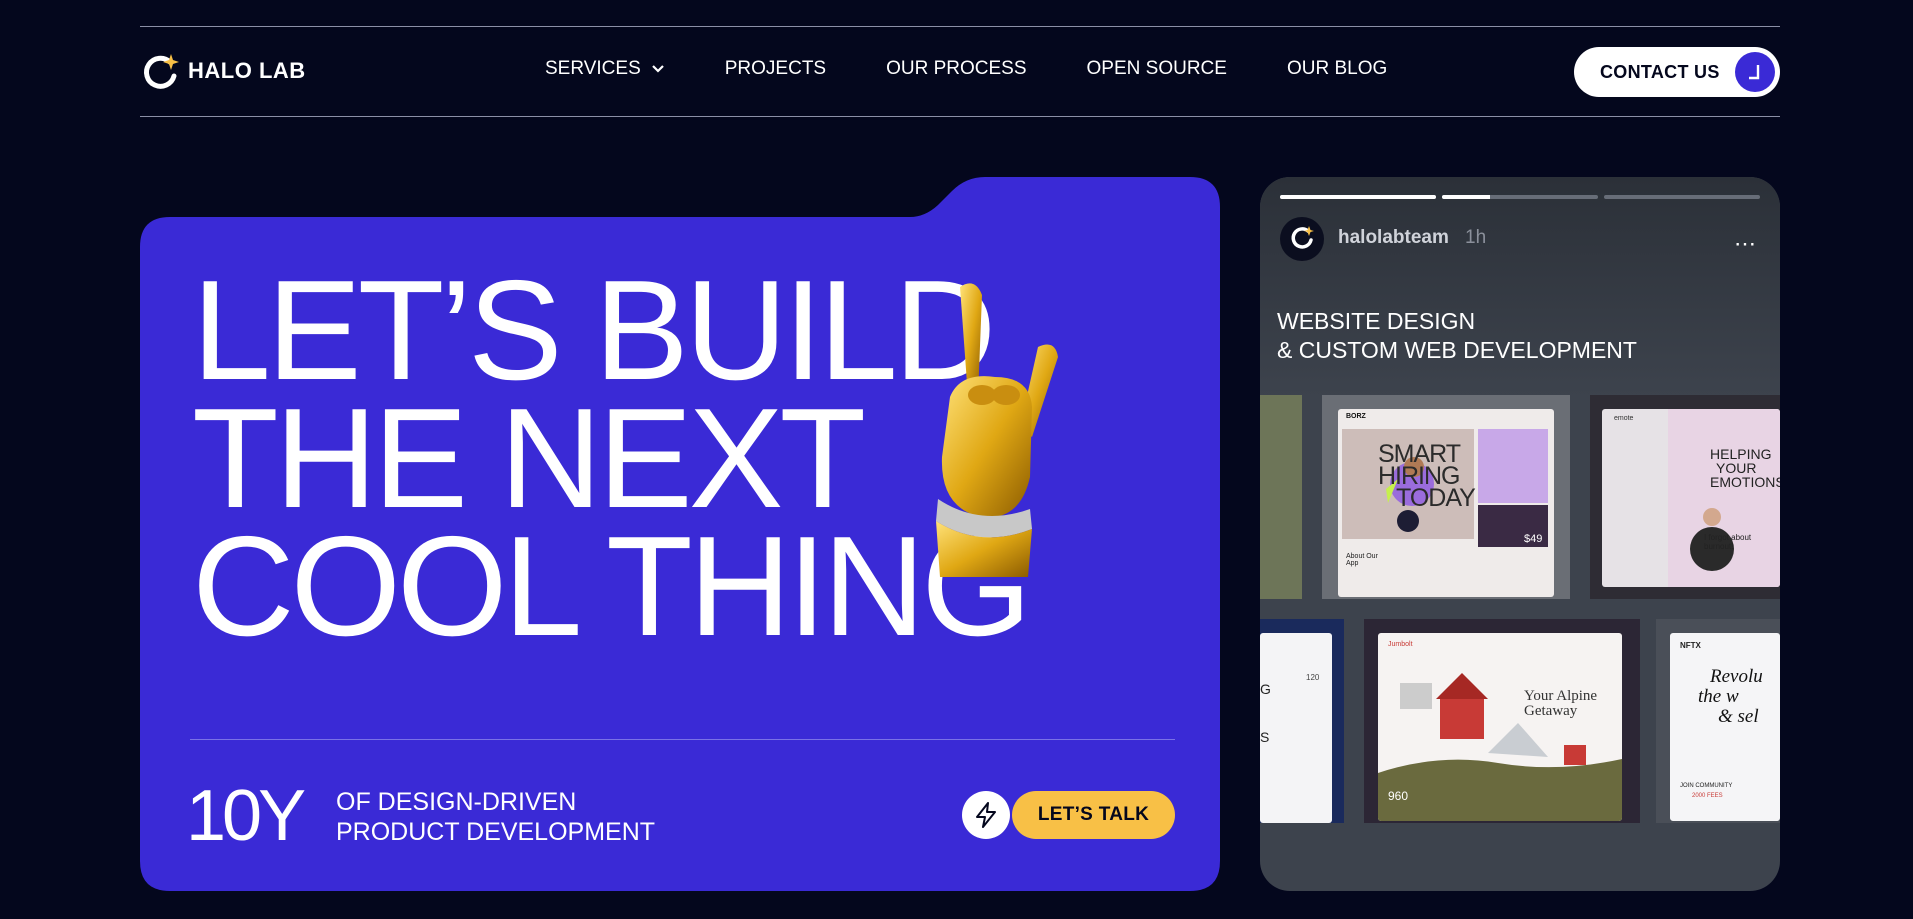 This screenshot has height=919, width=1913. What do you see at coordinates (1706, 786) in the screenshot?
I see `nftx-cta: JOIN COMMUNITY` at bounding box center [1706, 786].